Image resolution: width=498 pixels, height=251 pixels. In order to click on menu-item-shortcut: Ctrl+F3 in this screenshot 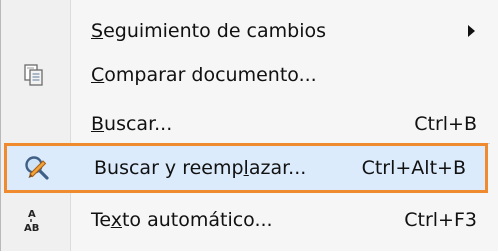, I will do `click(440, 220)`.